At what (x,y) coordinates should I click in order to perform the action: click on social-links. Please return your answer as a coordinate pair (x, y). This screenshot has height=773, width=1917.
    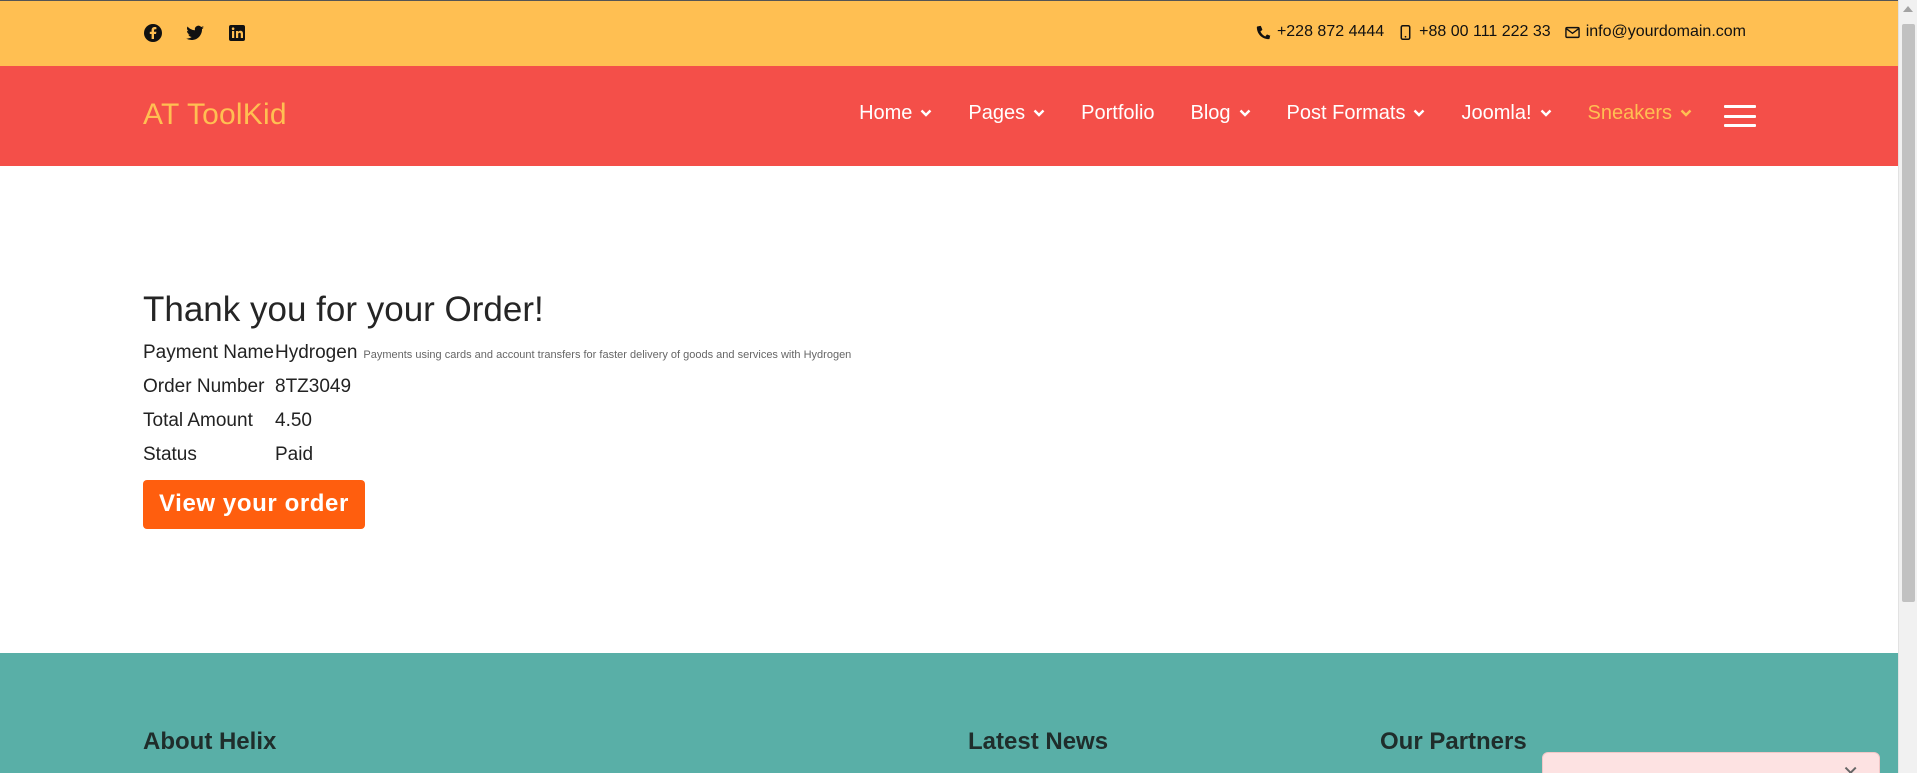
    Looking at the image, I should click on (195, 33).